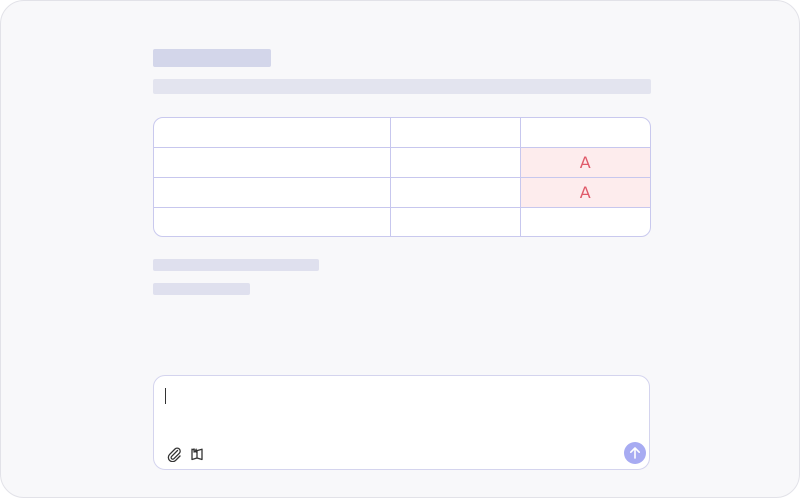 This screenshot has width=800, height=498. I want to click on paperclip-icon, so click(174, 454).